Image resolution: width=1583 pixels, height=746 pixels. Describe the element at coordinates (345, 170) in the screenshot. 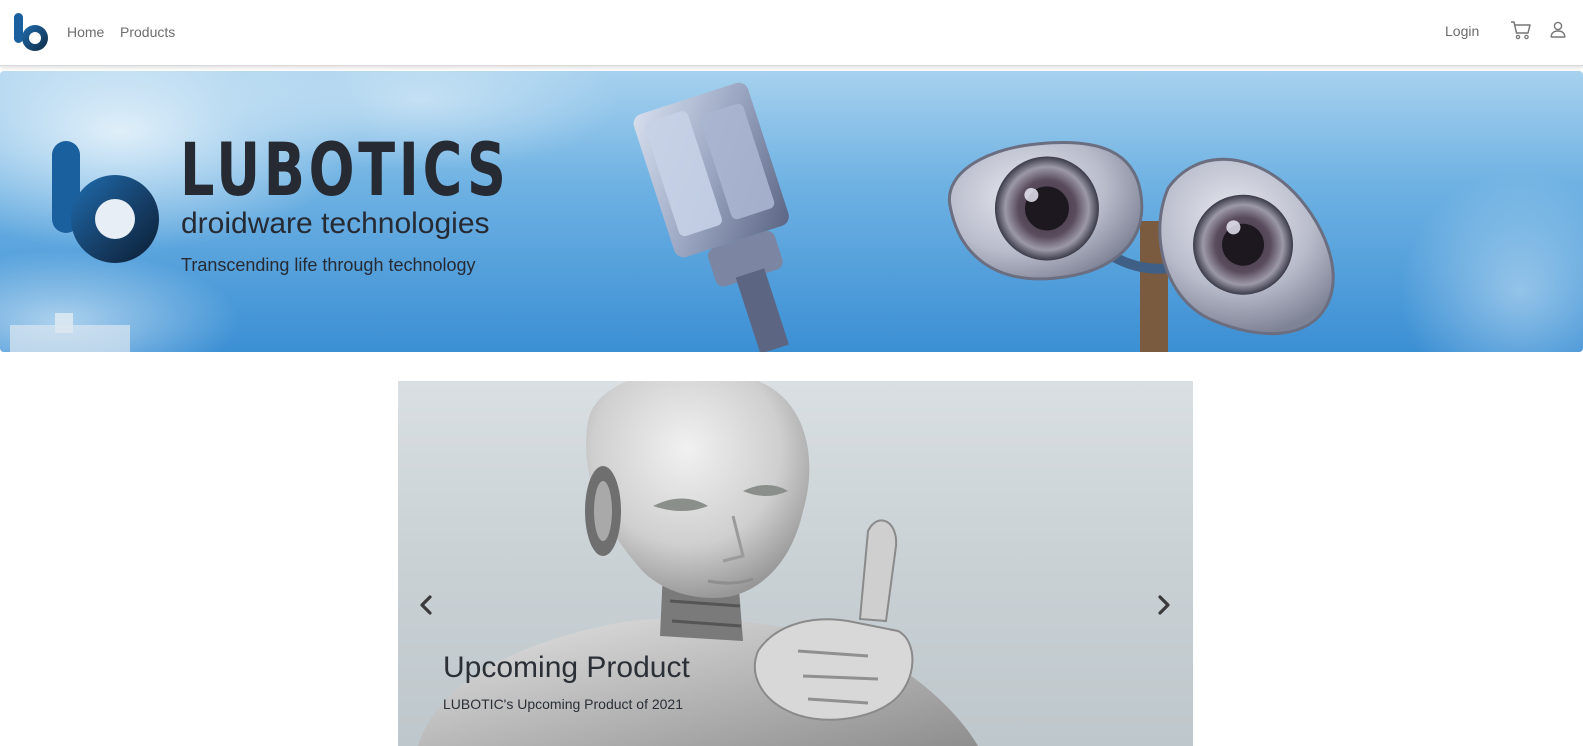

I see `hero-brand-name: LUBOTICS` at that location.